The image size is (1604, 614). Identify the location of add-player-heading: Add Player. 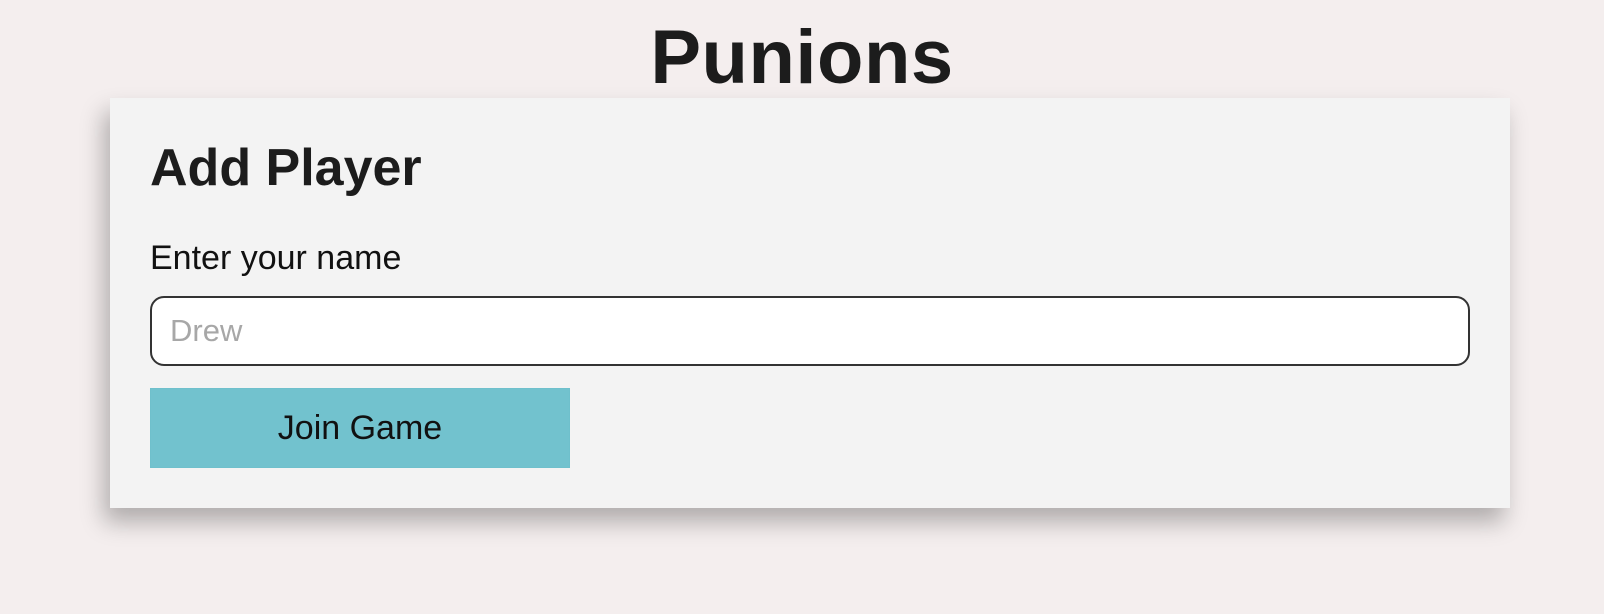
(286, 168).